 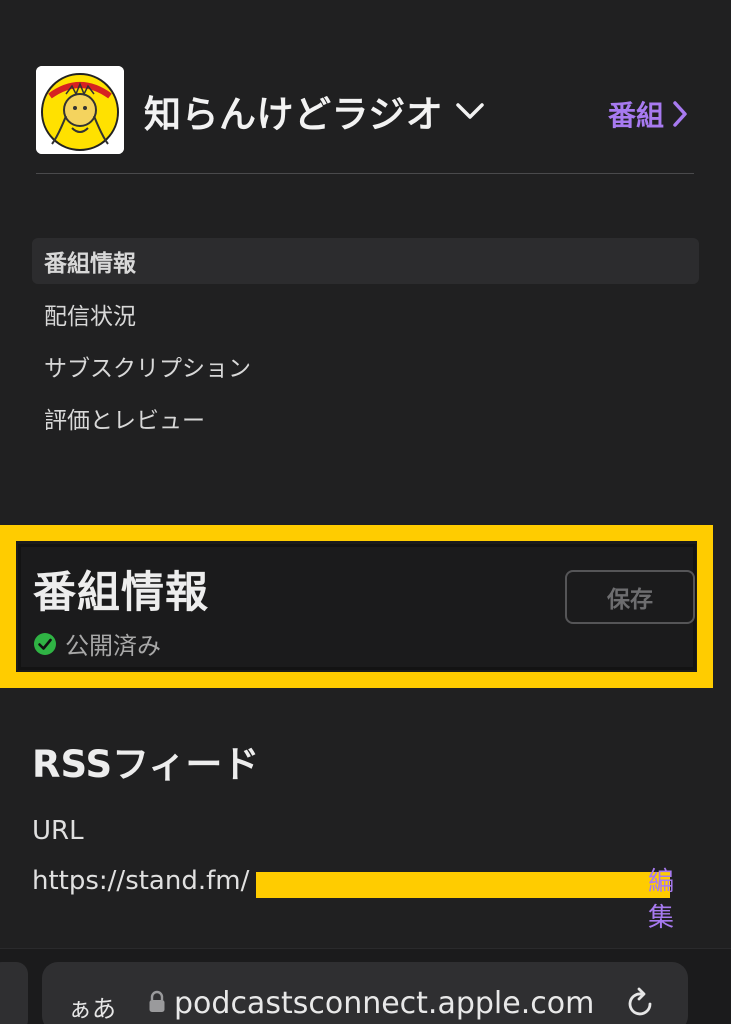 I want to click on chevron-down-icon, so click(x=470, y=111).